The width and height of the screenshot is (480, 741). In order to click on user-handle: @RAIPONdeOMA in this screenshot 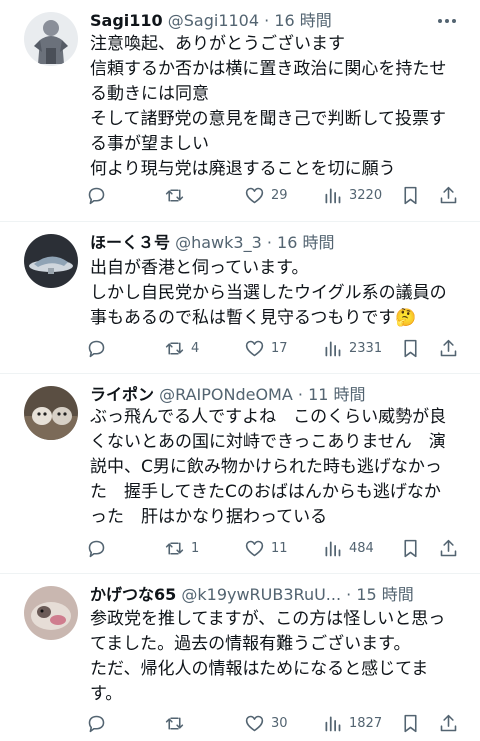, I will do `click(226, 394)`.